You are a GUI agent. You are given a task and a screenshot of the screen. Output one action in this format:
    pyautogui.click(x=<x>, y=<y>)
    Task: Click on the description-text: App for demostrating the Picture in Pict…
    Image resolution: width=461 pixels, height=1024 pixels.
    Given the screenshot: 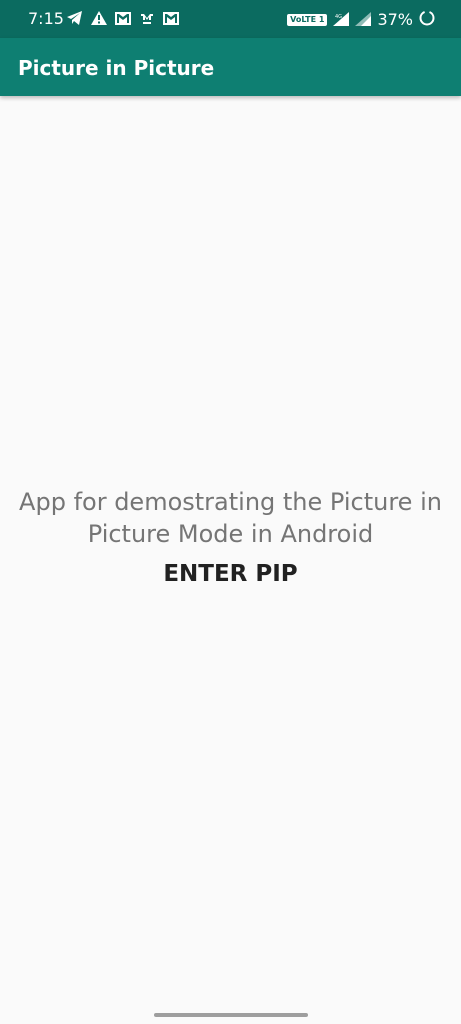 What is the action you would take?
    pyautogui.click(x=230, y=518)
    